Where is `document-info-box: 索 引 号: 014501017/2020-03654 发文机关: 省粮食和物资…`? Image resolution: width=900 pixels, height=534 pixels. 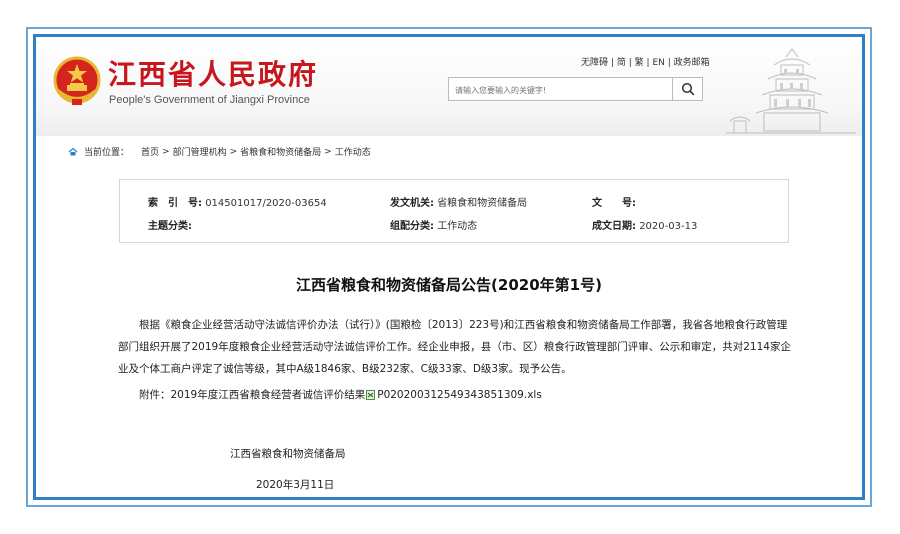
document-info-box: 索 引 号: 014501017/2020-03654 发文机关: 省粮食和物资… is located at coordinates (454, 211).